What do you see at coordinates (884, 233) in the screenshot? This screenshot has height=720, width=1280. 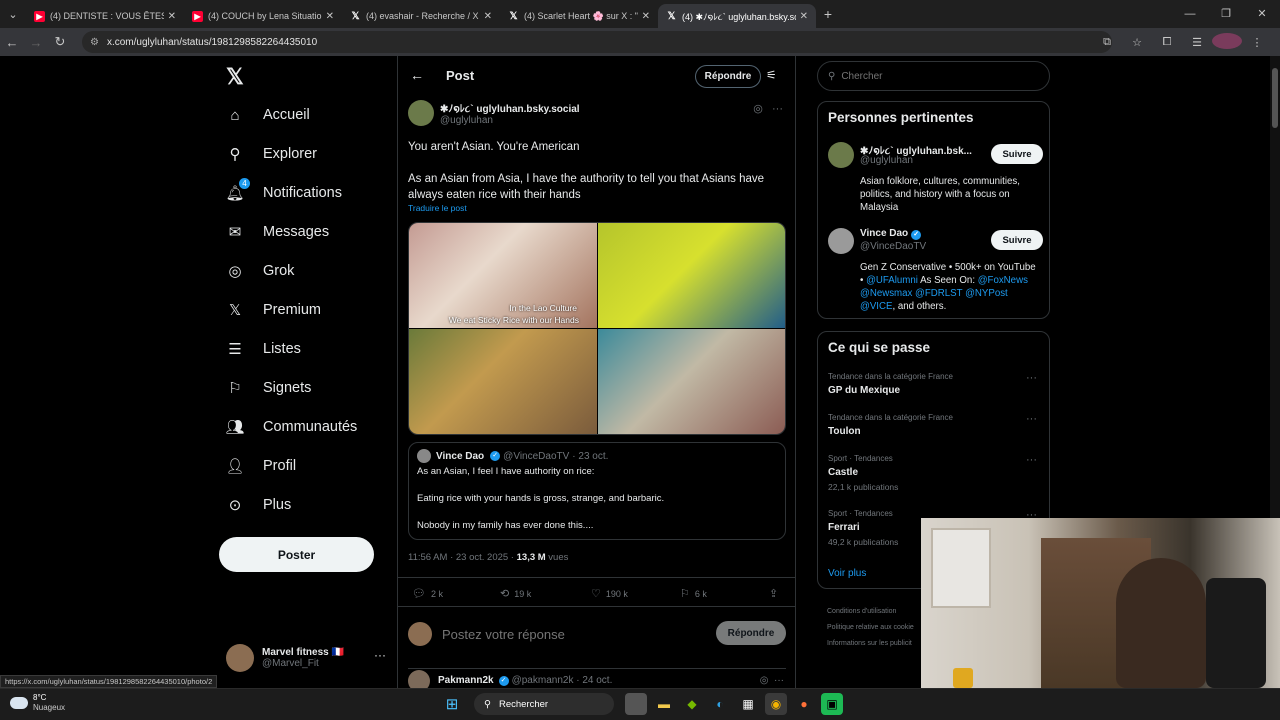 I see `person-name: Vince Dao` at bounding box center [884, 233].